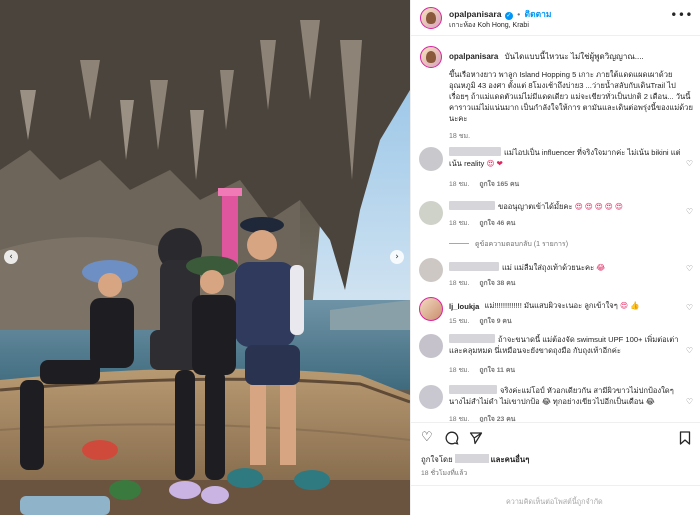 The image size is (700, 515). Describe the element at coordinates (499, 184) in the screenshot. I see `comment-likes: ถูกใจ 165 คน` at that location.